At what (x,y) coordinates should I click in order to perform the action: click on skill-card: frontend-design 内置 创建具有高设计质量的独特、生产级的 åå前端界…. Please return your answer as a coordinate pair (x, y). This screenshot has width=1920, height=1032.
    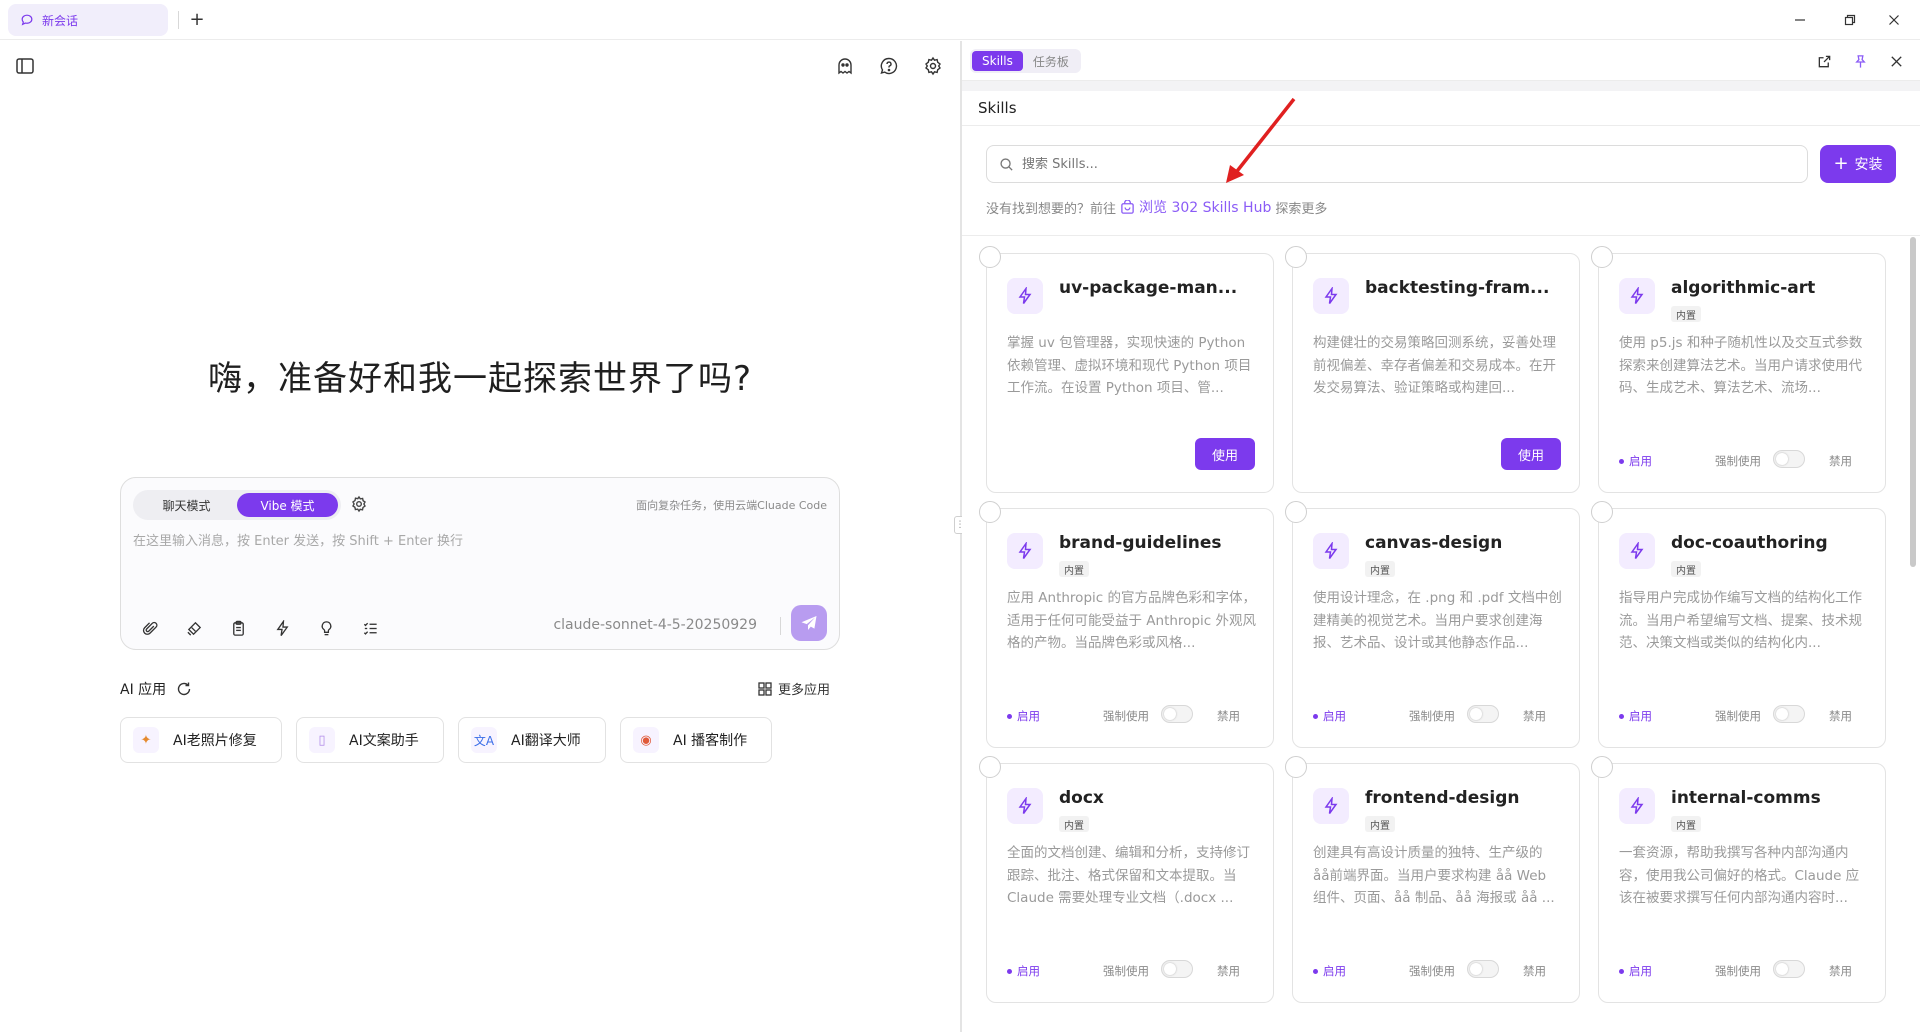
    Looking at the image, I should click on (1432, 879).